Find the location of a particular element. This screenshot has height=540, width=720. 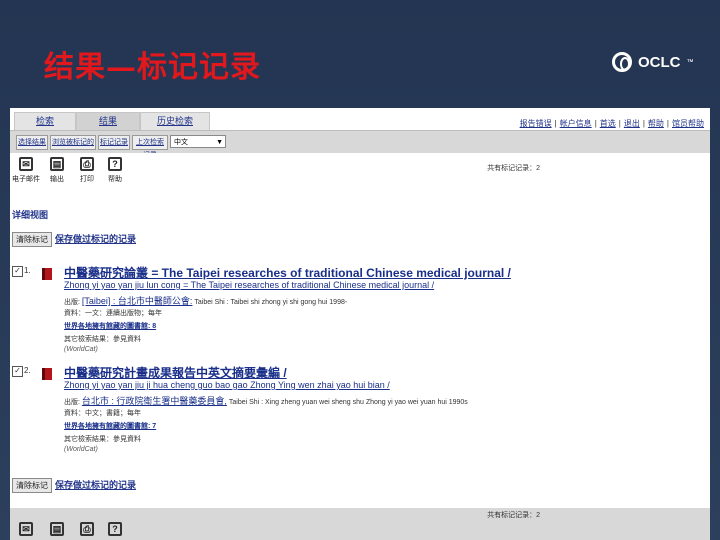

language-select: 中文 ▼ is located at coordinates (198, 141).